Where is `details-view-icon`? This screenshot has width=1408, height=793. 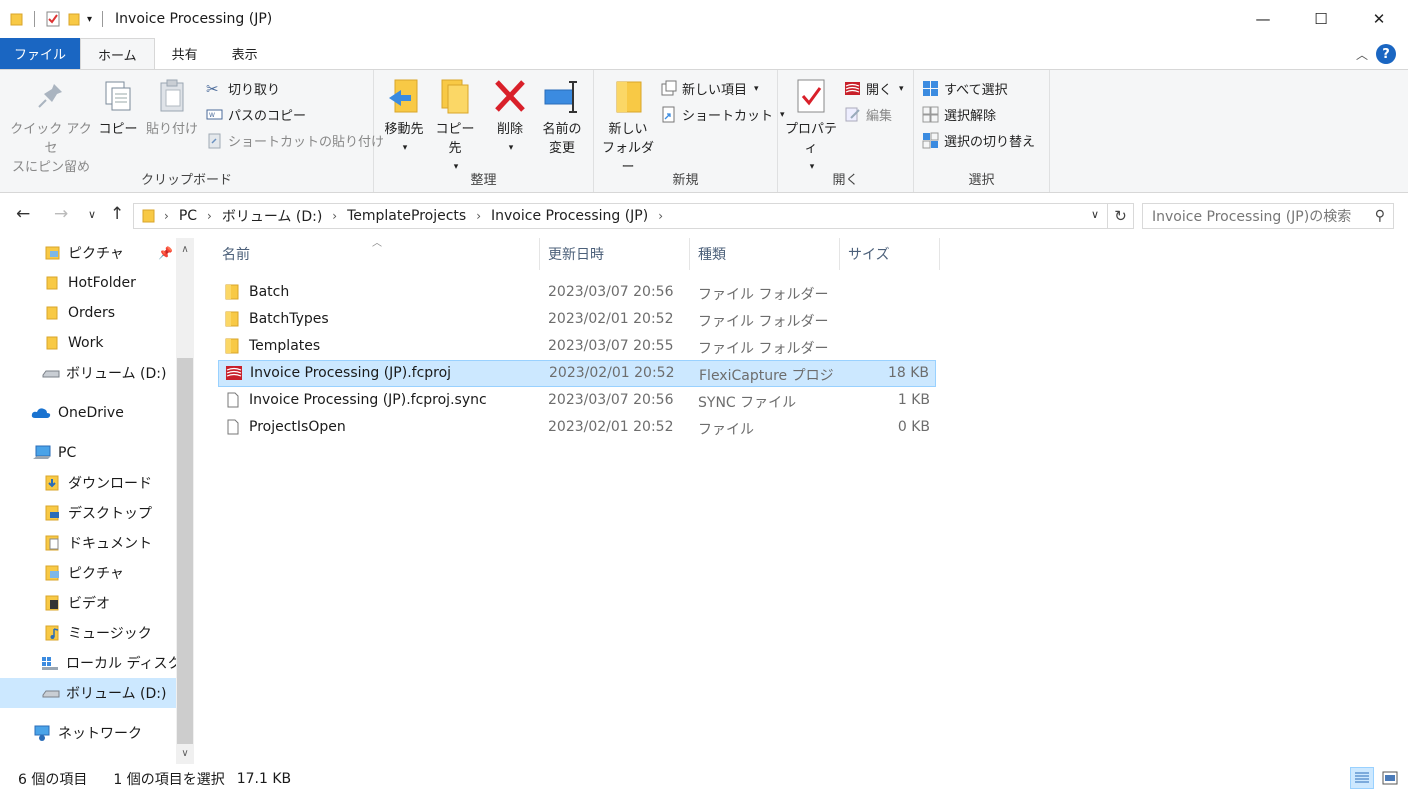 details-view-icon is located at coordinates (1362, 777).